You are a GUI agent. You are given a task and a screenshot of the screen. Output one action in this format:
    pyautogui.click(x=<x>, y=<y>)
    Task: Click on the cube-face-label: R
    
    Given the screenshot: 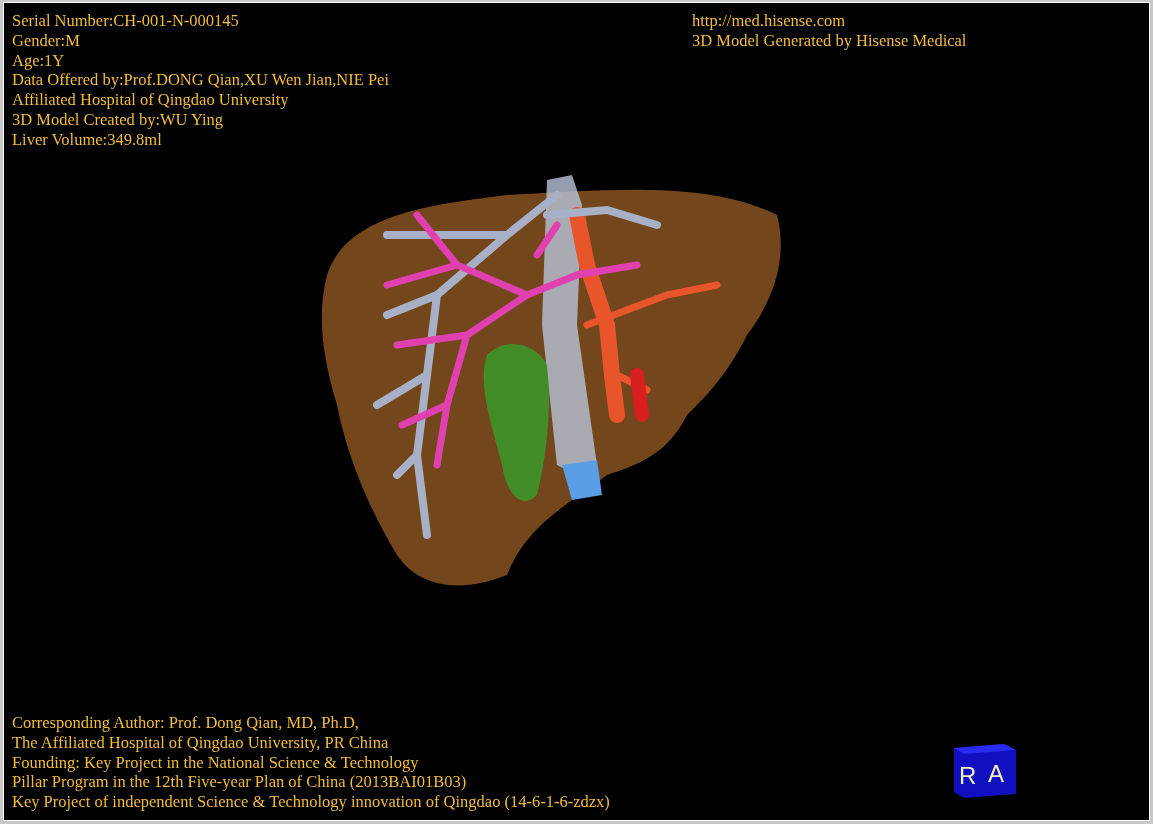 What is the action you would take?
    pyautogui.click(x=968, y=775)
    